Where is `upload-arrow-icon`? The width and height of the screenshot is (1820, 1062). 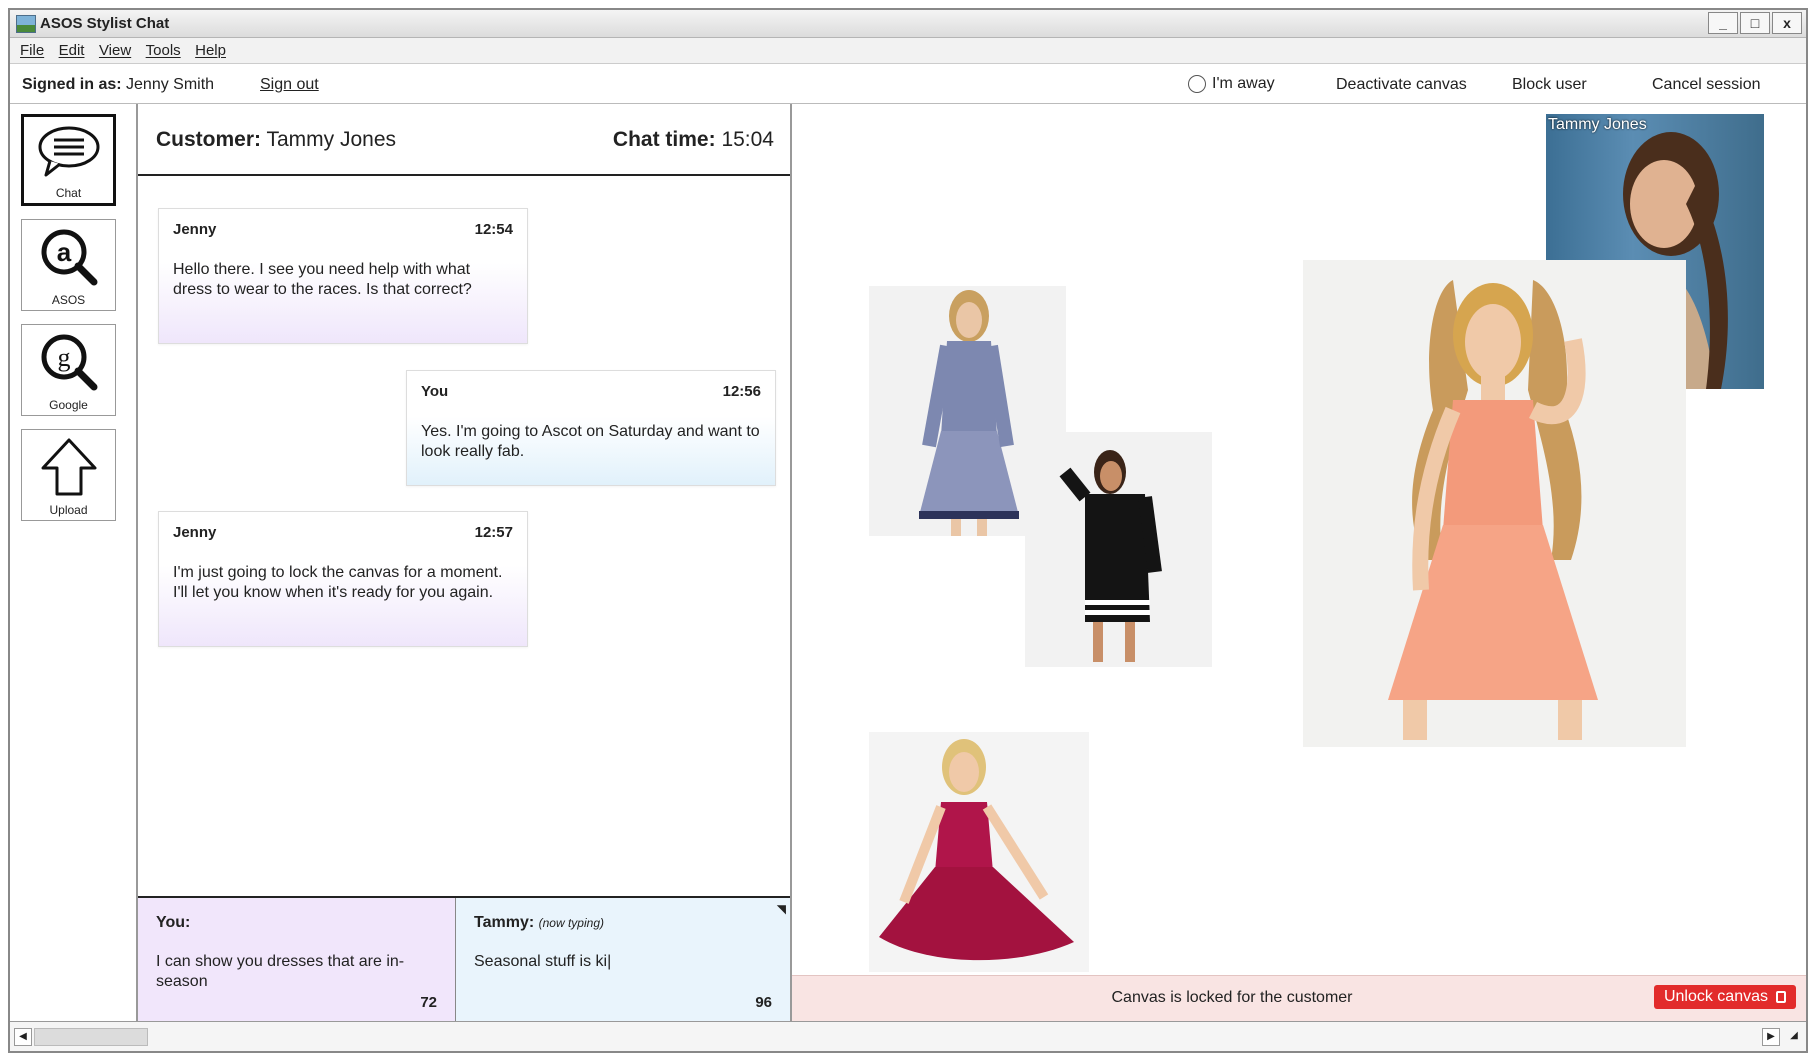 upload-arrow-icon is located at coordinates (69, 467).